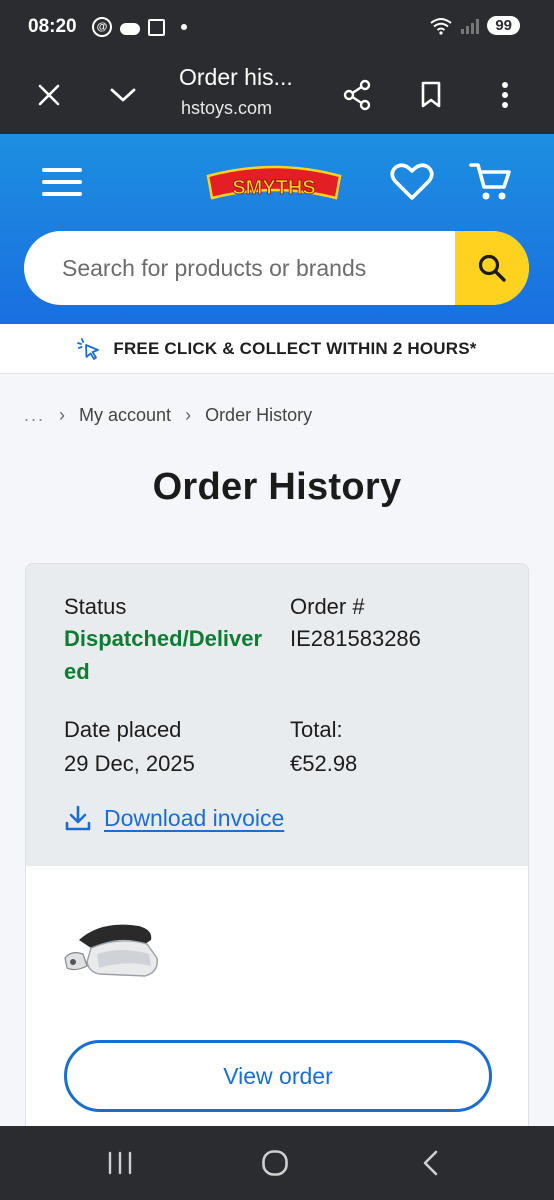 The height and width of the screenshot is (1200, 554). What do you see at coordinates (114, 950) in the screenshot?
I see `product-thumbnail` at bounding box center [114, 950].